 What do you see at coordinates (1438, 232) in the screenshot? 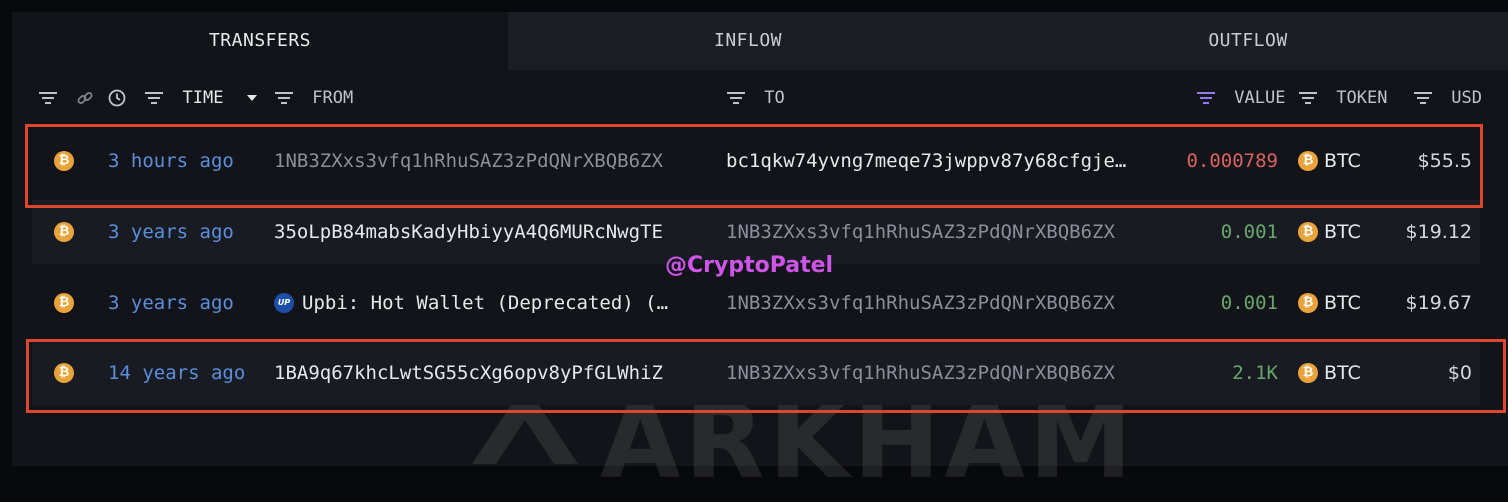
I see `row-usd: $19.12` at bounding box center [1438, 232].